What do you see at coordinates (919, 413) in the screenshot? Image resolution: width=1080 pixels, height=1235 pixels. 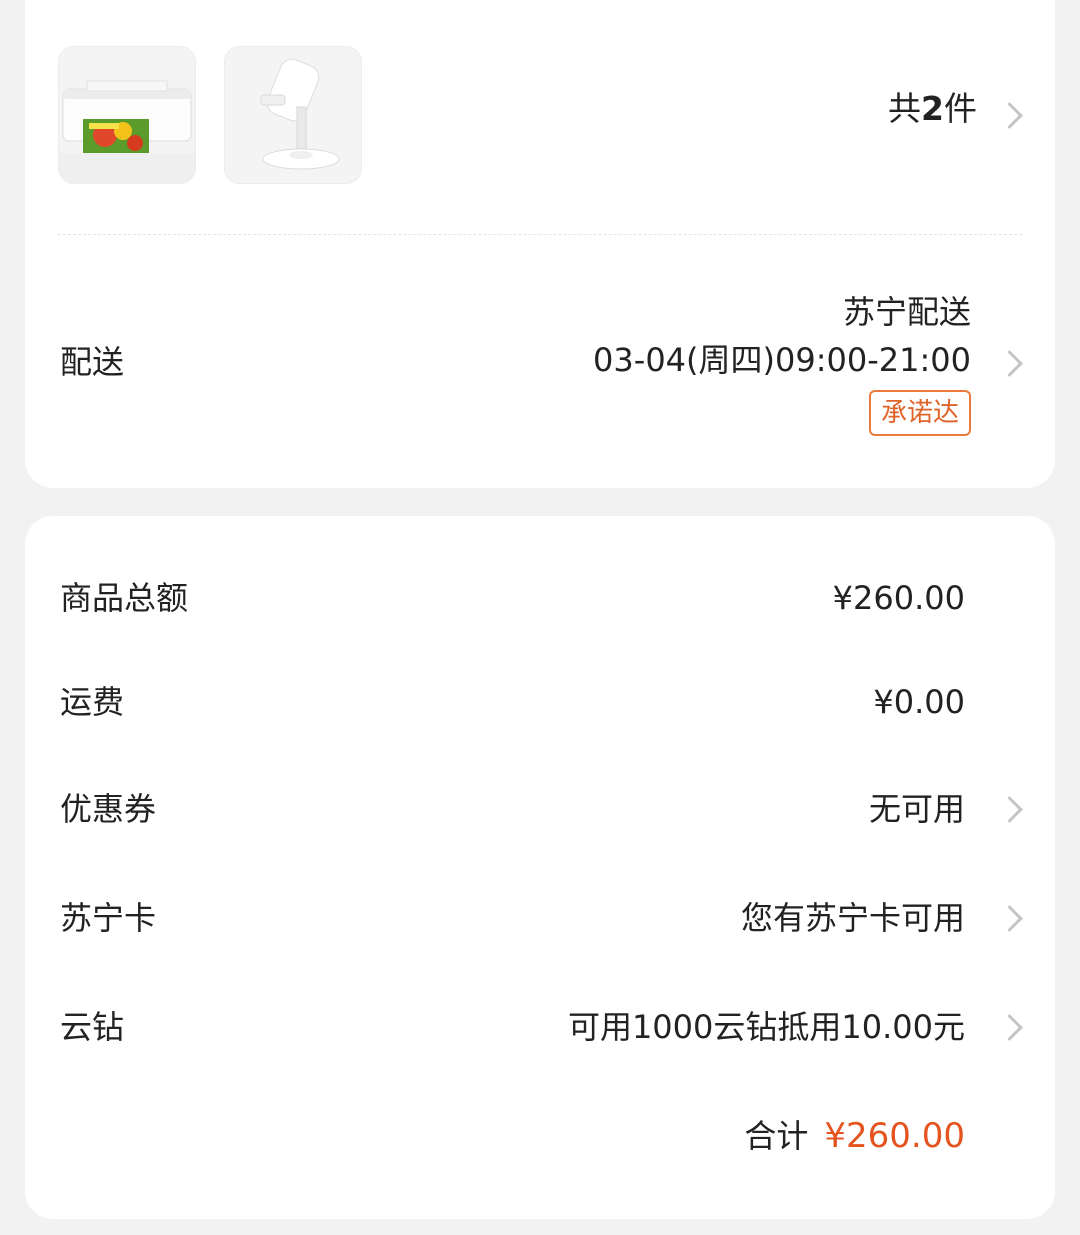 I see `promise-badge: 承诺达` at bounding box center [919, 413].